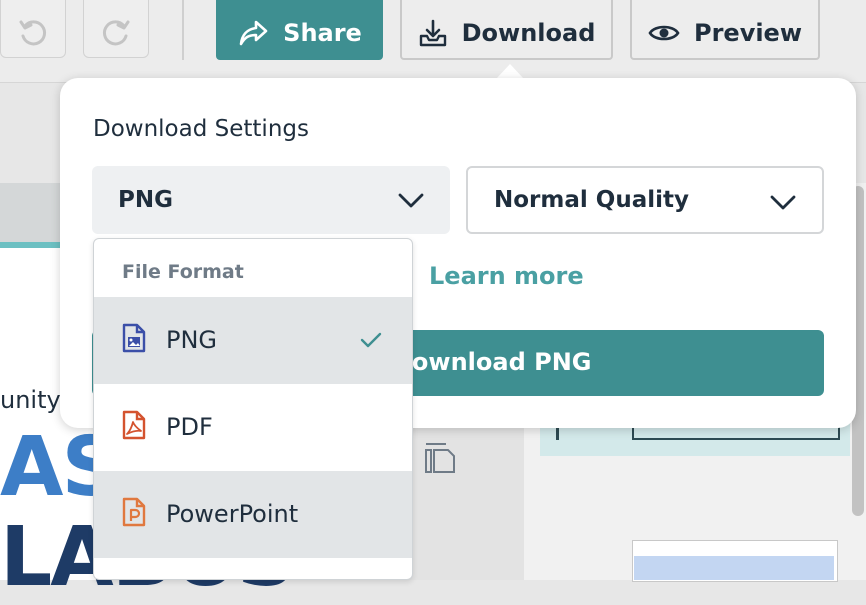  I want to click on top-toolbar: Share Download Preview, so click(433, 41).